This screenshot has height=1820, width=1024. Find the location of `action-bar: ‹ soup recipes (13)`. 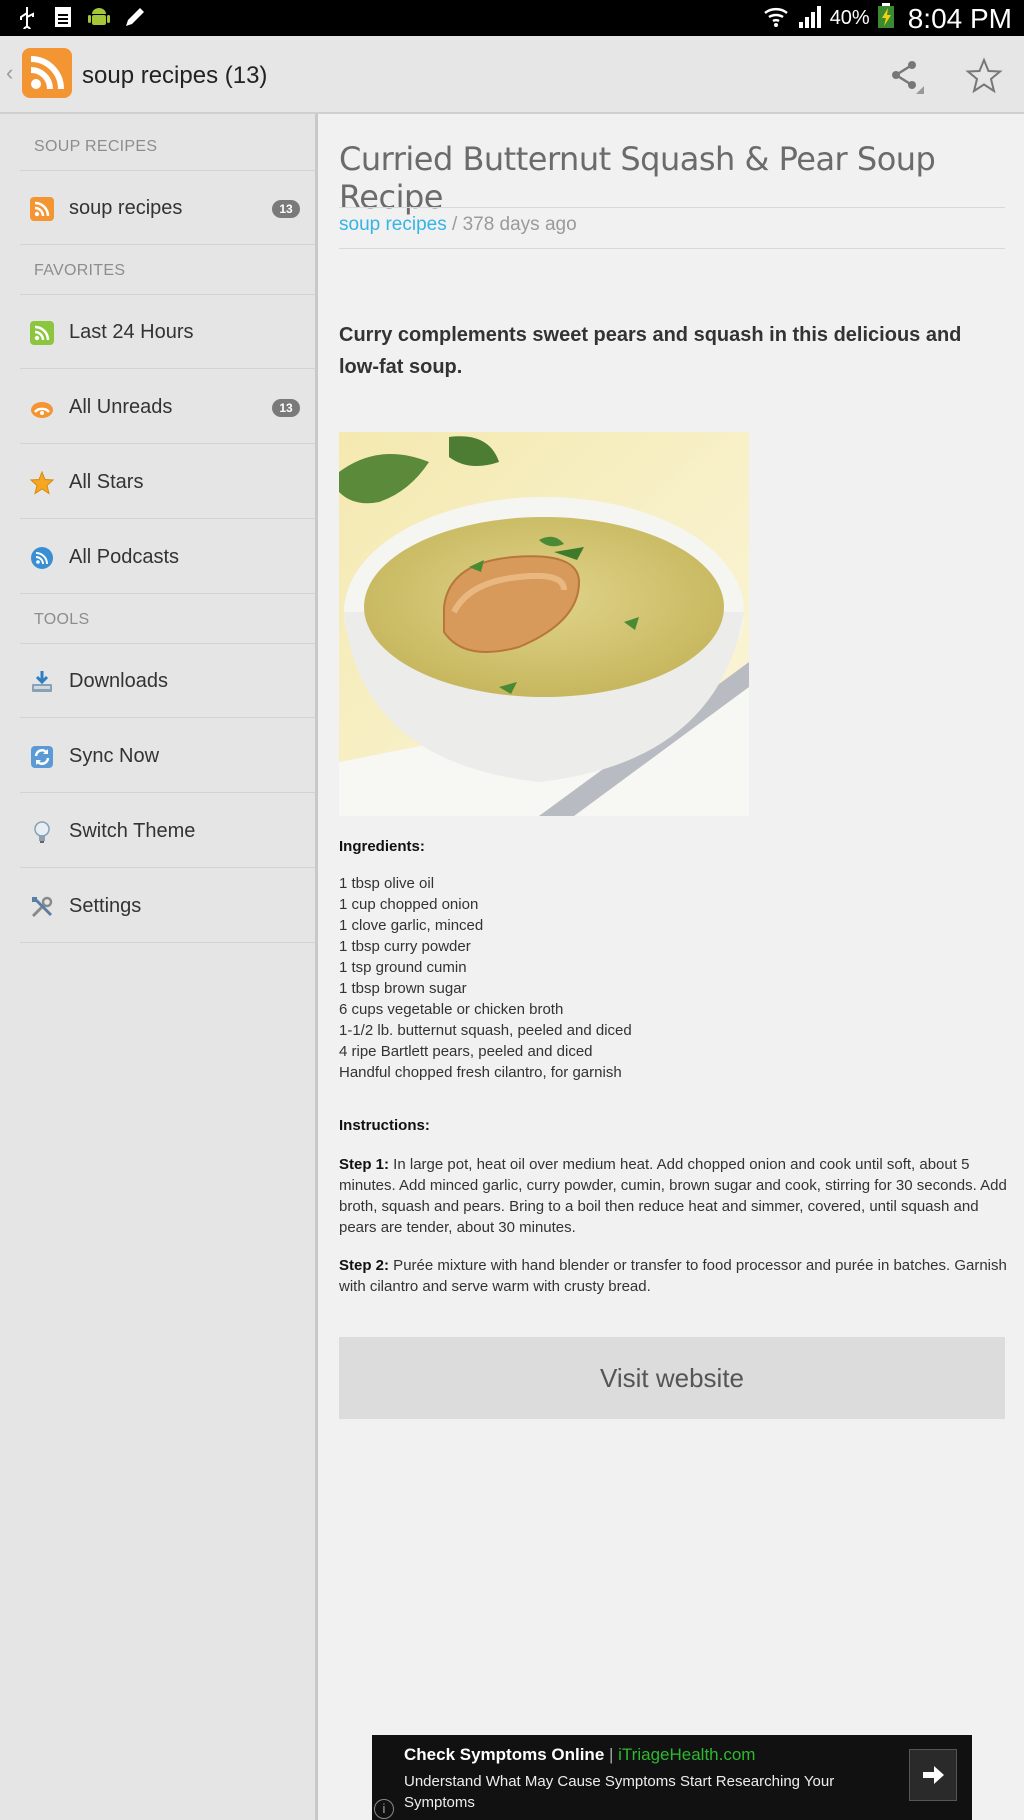

action-bar: ‹ soup recipes (13) is located at coordinates (512, 75).